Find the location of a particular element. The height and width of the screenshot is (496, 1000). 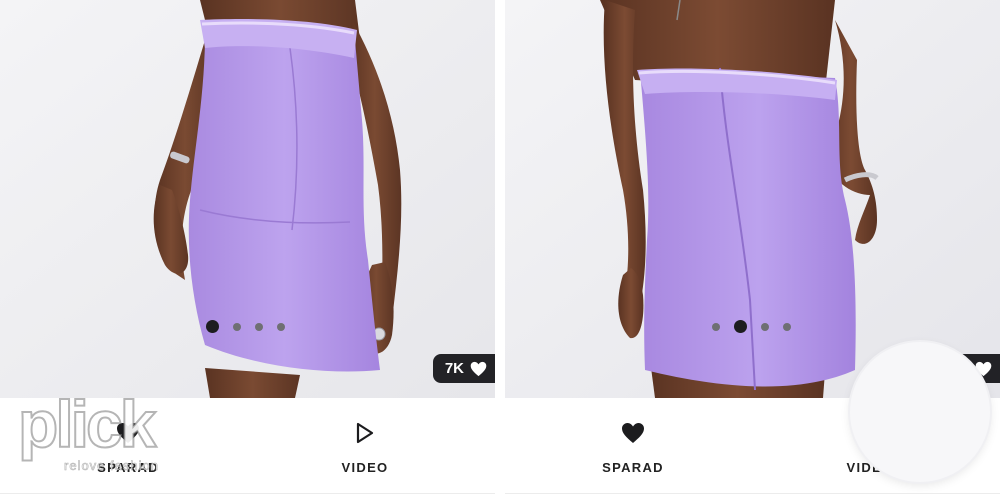

video-button: VIDEO is located at coordinates (365, 447).